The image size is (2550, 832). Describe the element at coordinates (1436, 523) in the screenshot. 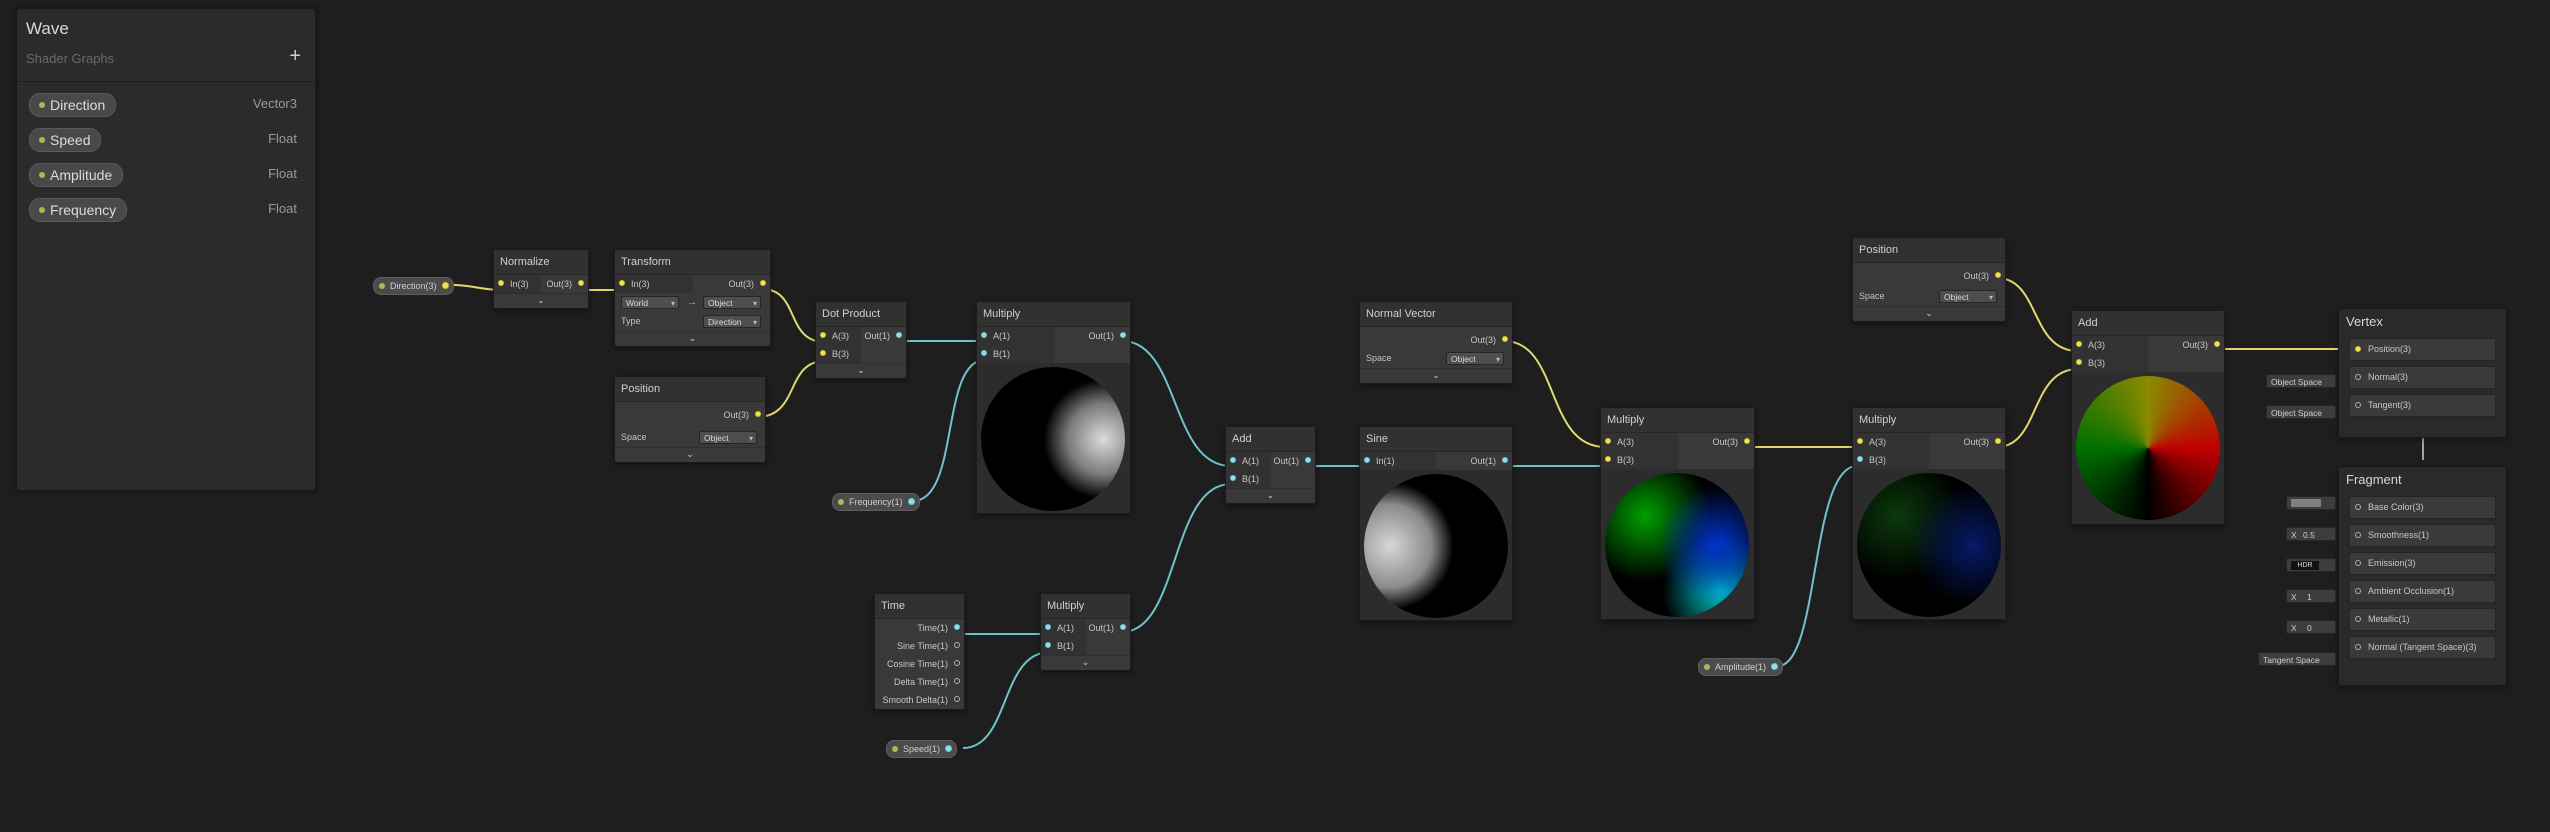

I see `node-sine: Sine In(1) Out(1)` at that location.